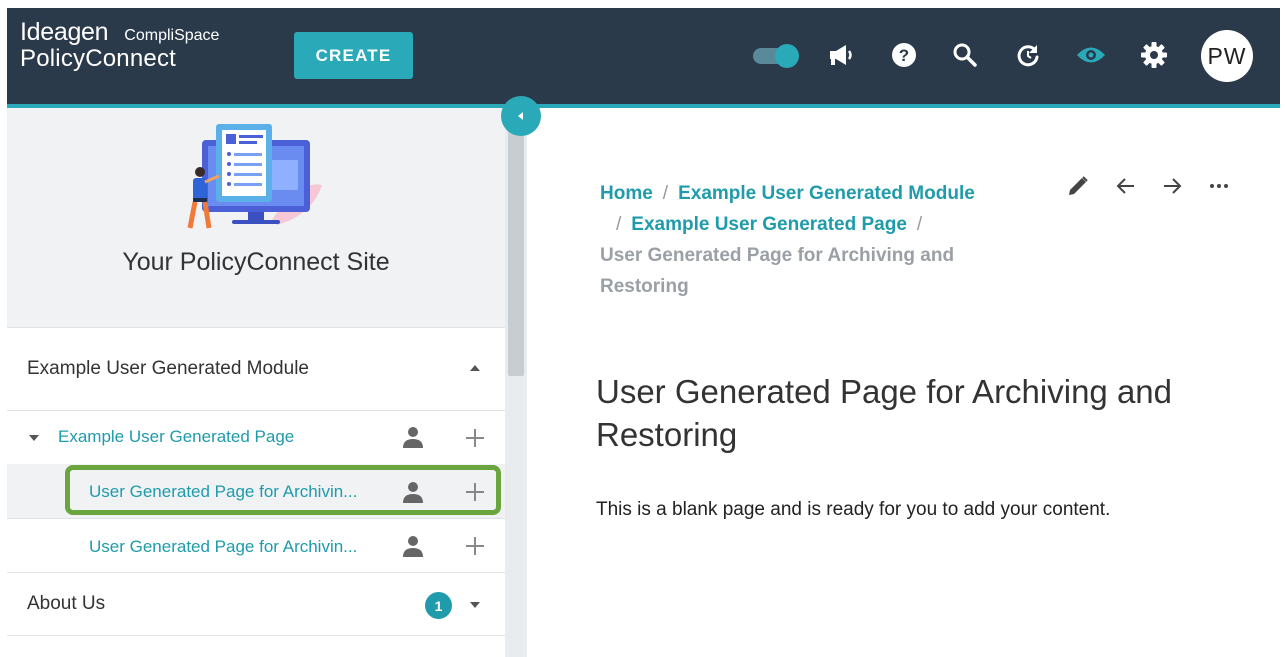  Describe the element at coordinates (1172, 186) in the screenshot. I see `arrow-right-icon` at that location.